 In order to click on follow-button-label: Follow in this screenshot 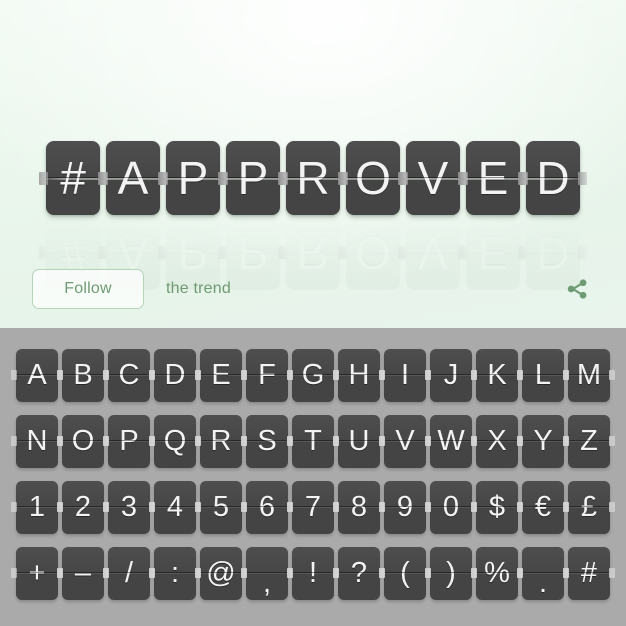, I will do `click(88, 288)`.